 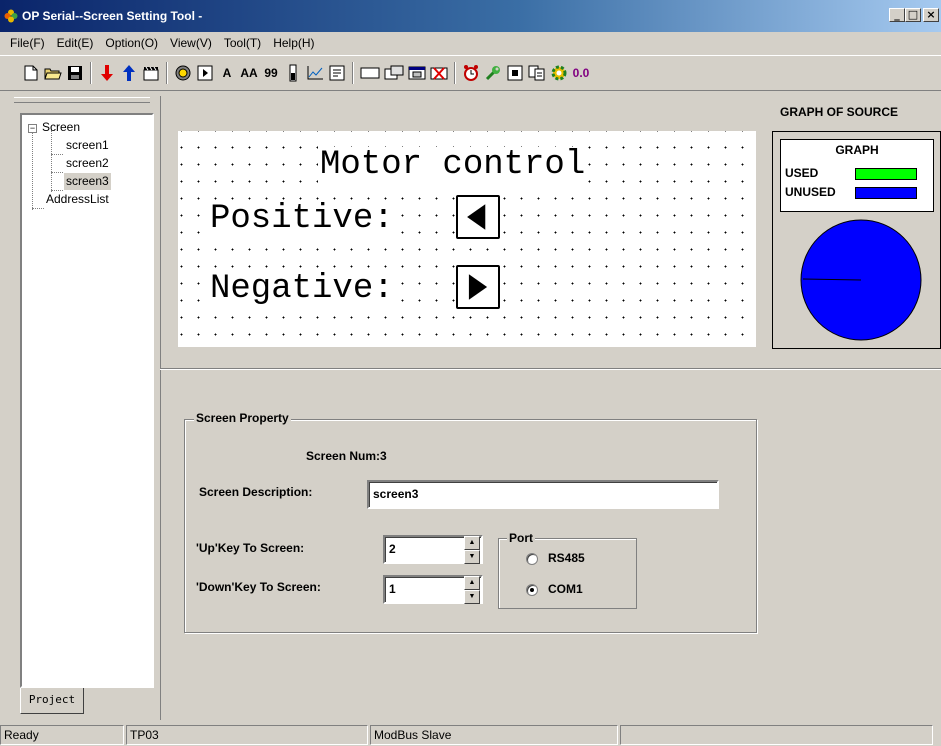 What do you see at coordinates (62, 735) in the screenshot?
I see `status-ready: Ready` at bounding box center [62, 735].